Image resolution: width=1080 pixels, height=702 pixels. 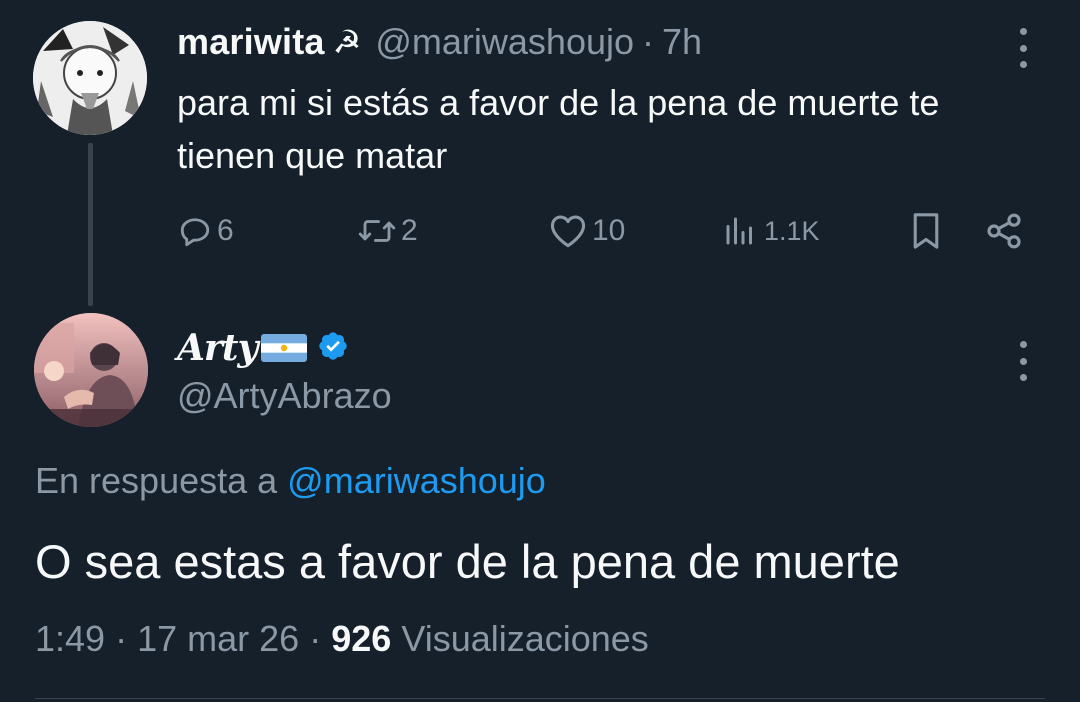 What do you see at coordinates (90, 78) in the screenshot?
I see `avatar-mariwita` at bounding box center [90, 78].